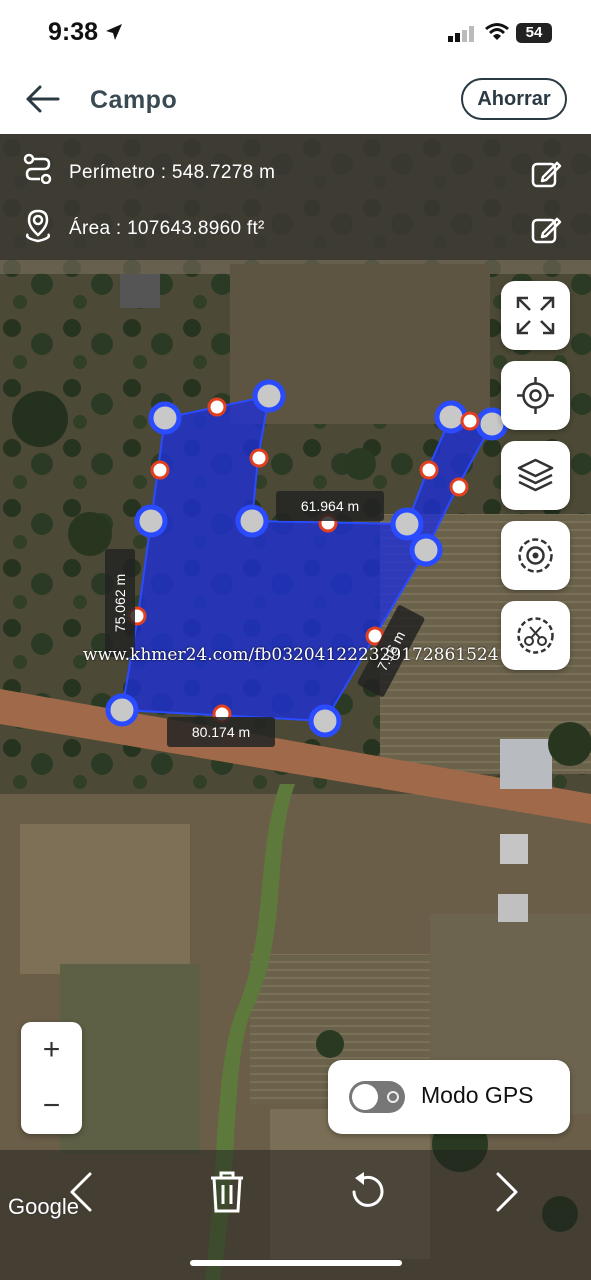 The image size is (591, 1280). I want to click on layers-button, so click(535, 475).